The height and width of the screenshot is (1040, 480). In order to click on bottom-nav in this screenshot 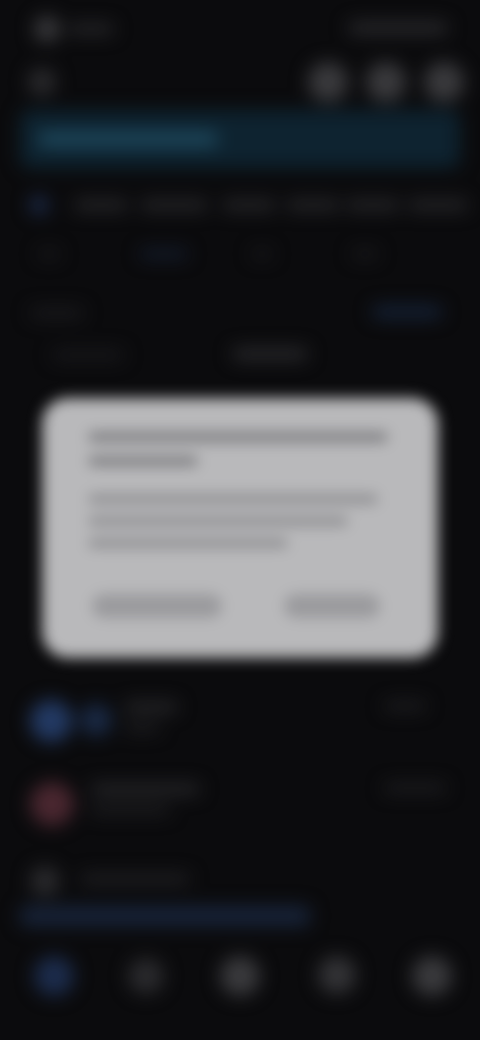, I will do `click(240, 976)`.